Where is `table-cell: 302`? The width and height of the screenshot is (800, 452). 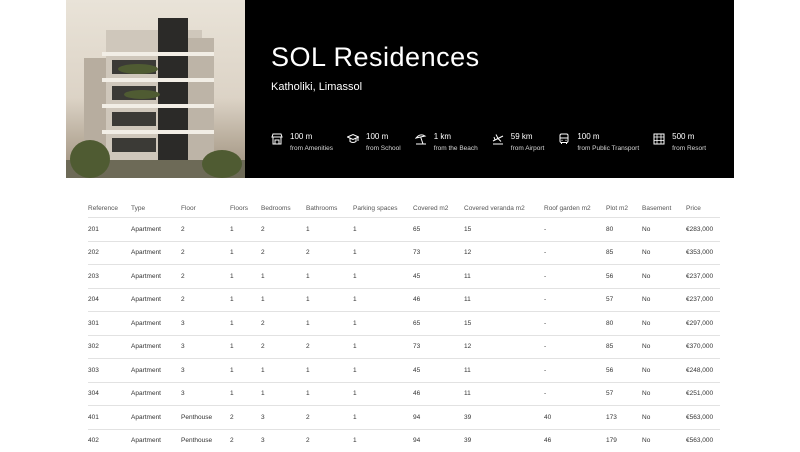 table-cell: 302 is located at coordinates (109, 347).